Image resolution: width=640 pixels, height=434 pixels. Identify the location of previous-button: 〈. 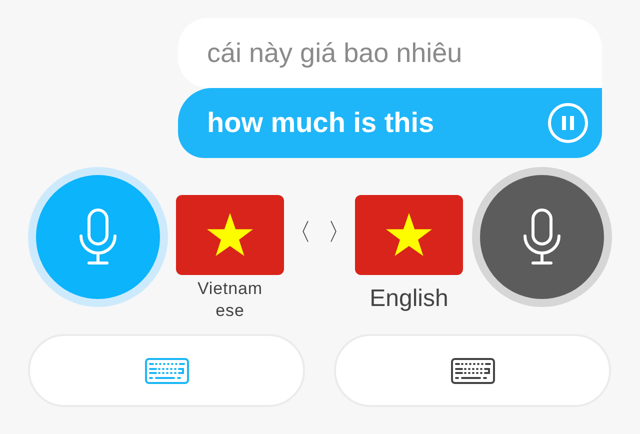
(300, 233).